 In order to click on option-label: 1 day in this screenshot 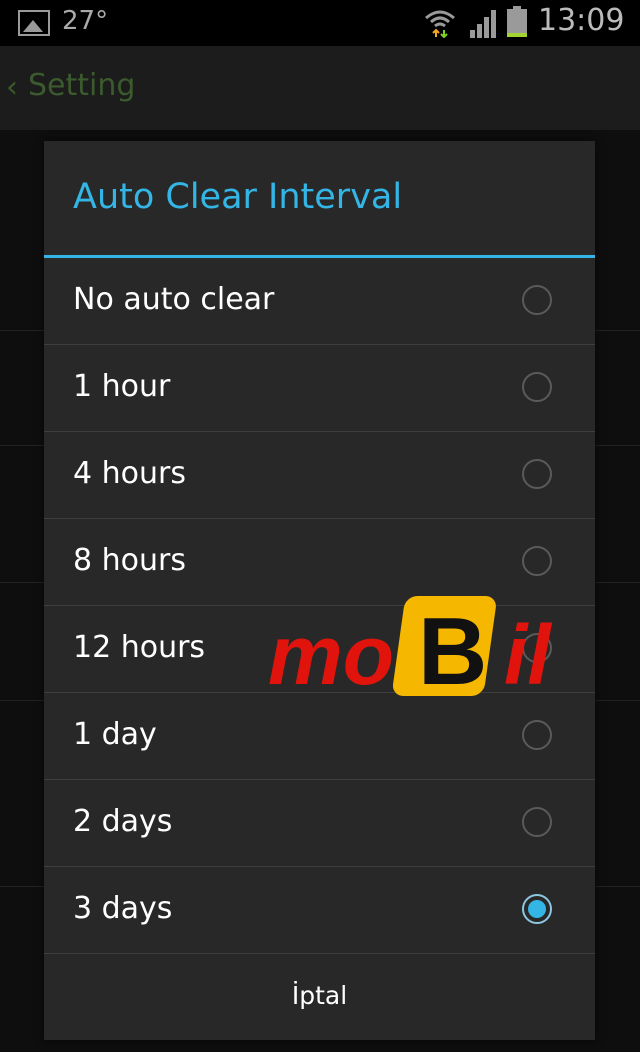, I will do `click(115, 734)`.